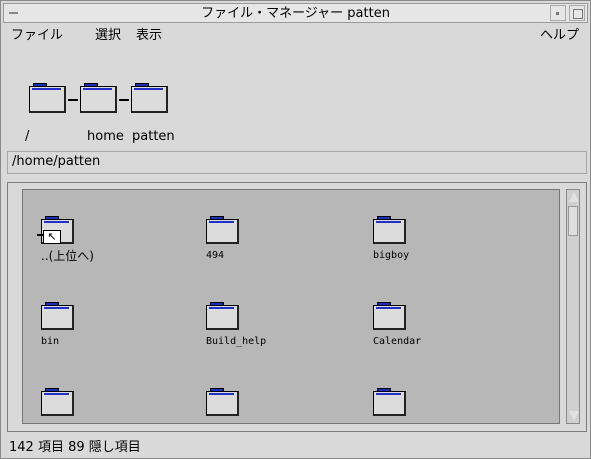 This screenshot has height=459, width=591. I want to click on path-field: /home/patten, so click(297, 162).